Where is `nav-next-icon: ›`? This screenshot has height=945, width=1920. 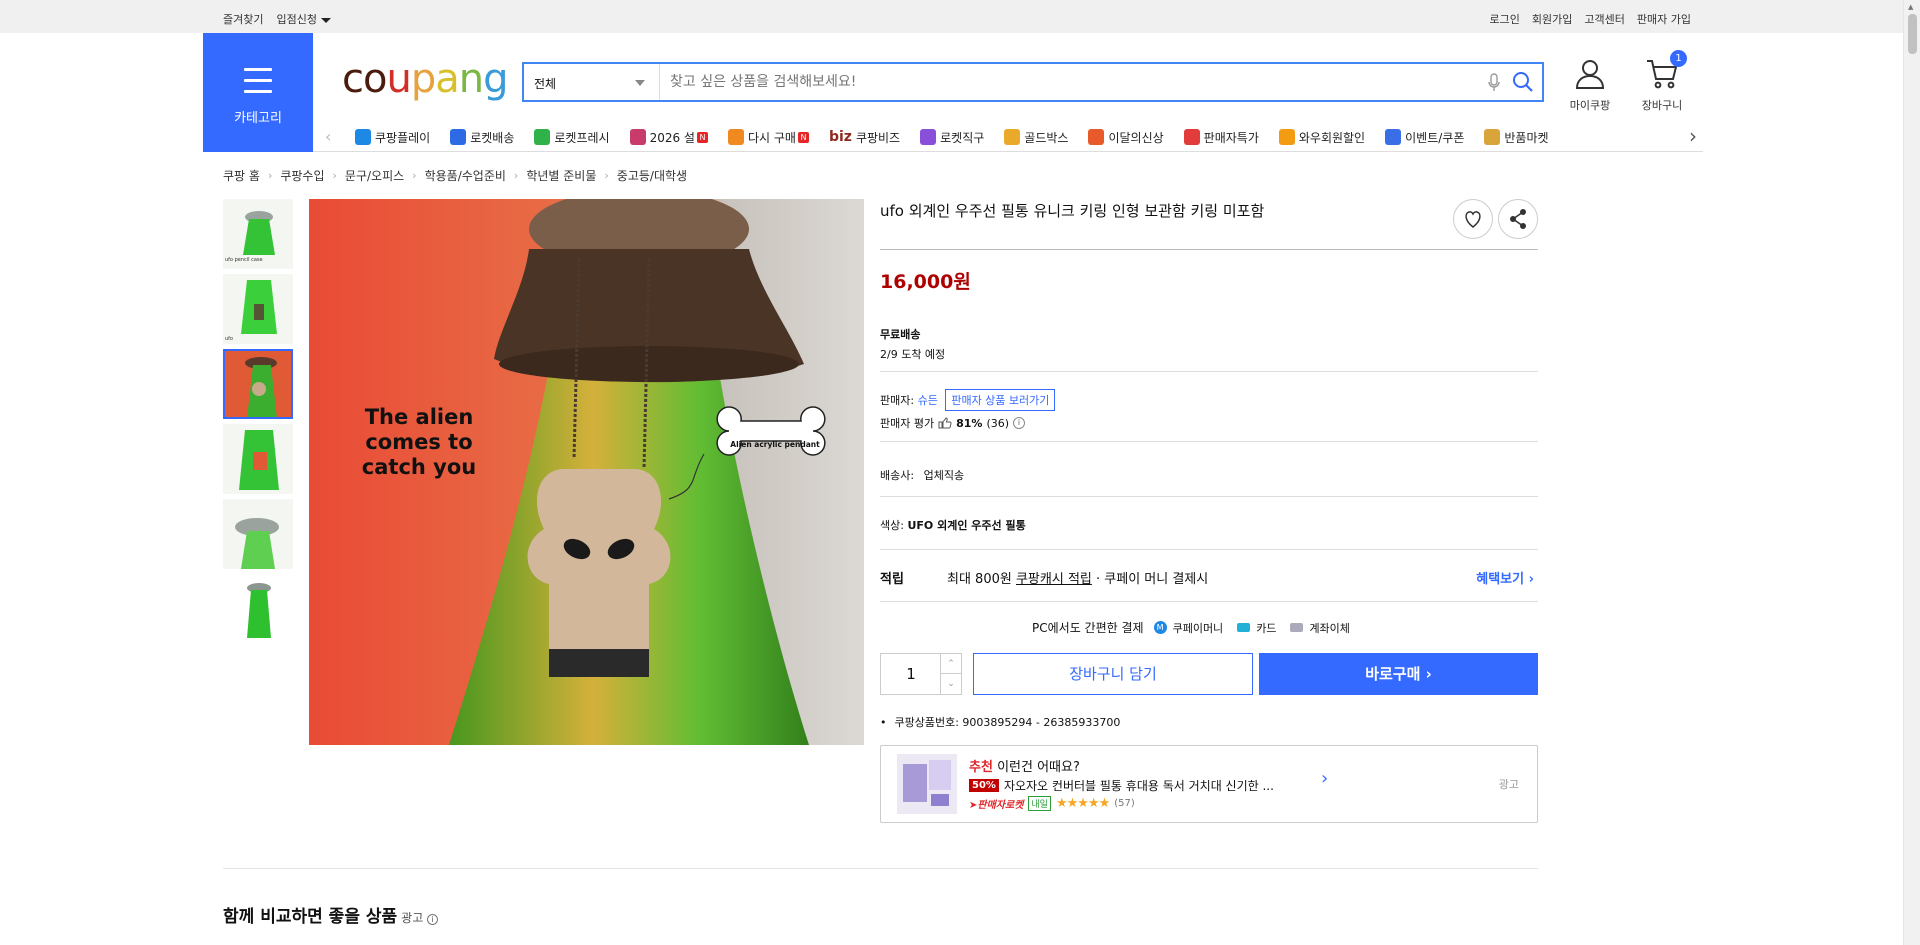
nav-next-icon: › is located at coordinates (1693, 136).